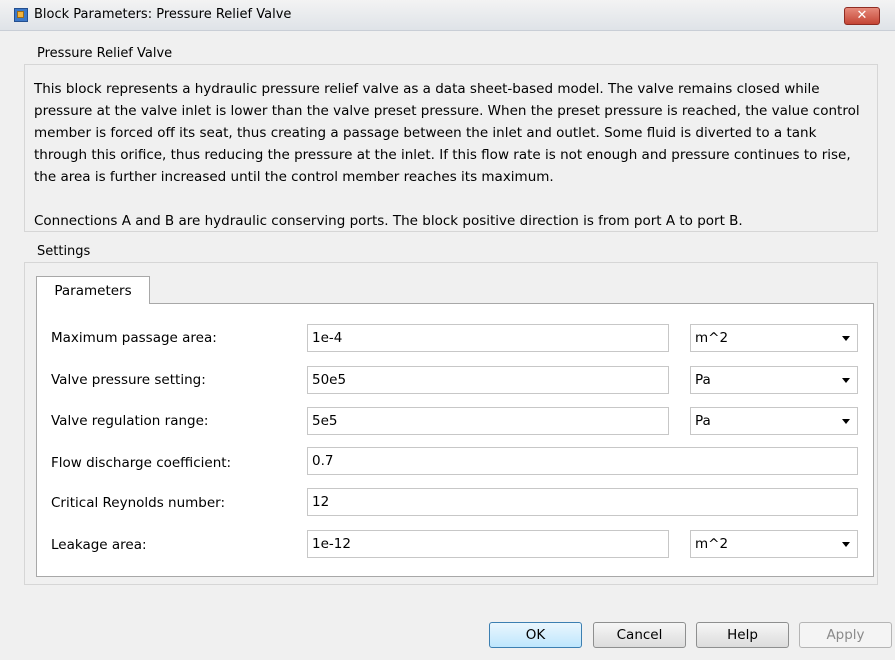 The image size is (895, 660). What do you see at coordinates (742, 635) in the screenshot?
I see `help-button: Help` at bounding box center [742, 635].